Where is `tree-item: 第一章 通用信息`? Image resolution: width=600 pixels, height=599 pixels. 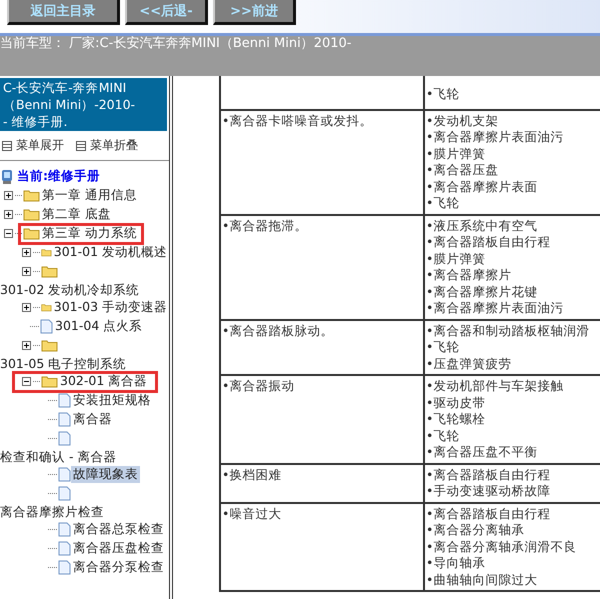 tree-item: 第一章 通用信息 is located at coordinates (89, 195).